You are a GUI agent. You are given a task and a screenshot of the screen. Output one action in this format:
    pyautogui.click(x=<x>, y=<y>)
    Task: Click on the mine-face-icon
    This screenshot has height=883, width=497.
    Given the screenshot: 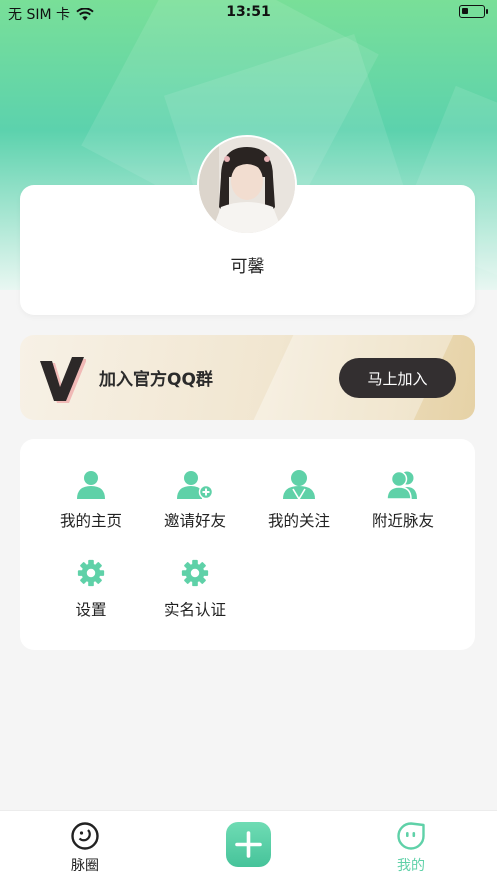 What is the action you would take?
    pyautogui.click(x=411, y=836)
    